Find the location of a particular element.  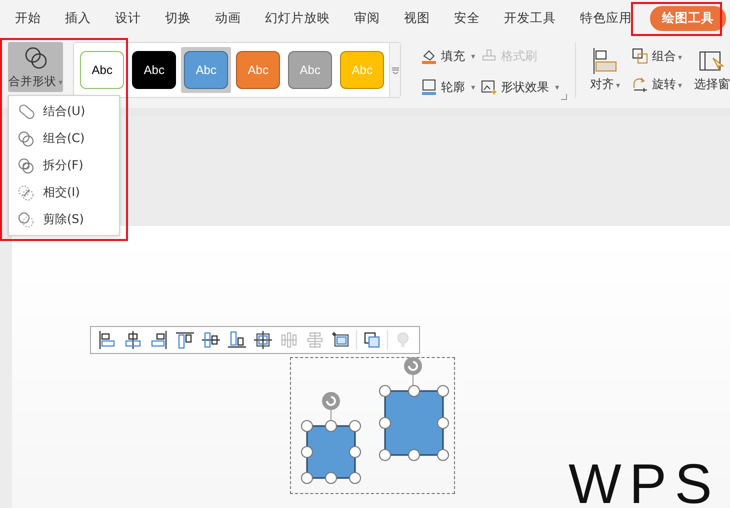

menu-item: 相交(I) is located at coordinates (64, 192).